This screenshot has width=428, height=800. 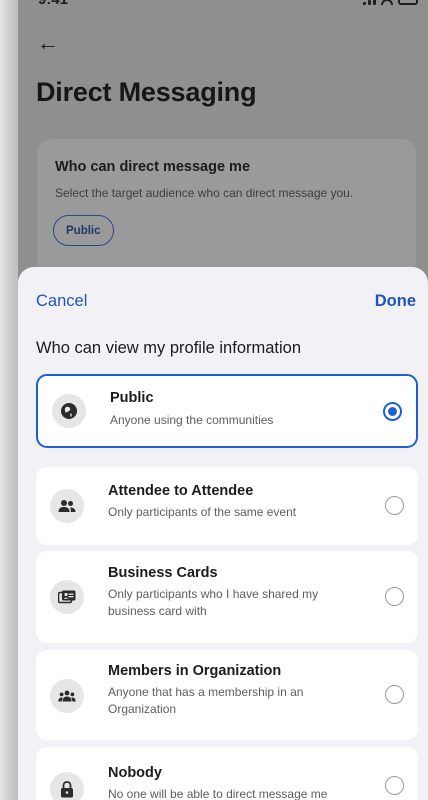 I want to click on sheet-title: Who can view my profile information, so click(x=169, y=348).